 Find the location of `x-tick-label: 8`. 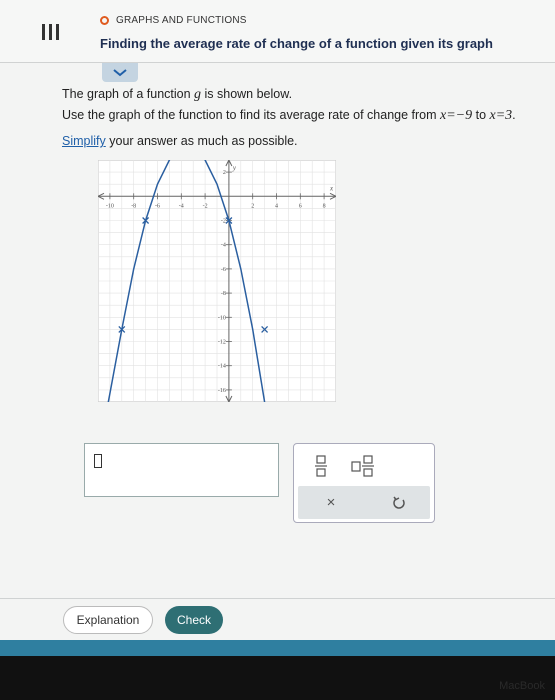

x-tick-label: 8 is located at coordinates (324, 206).